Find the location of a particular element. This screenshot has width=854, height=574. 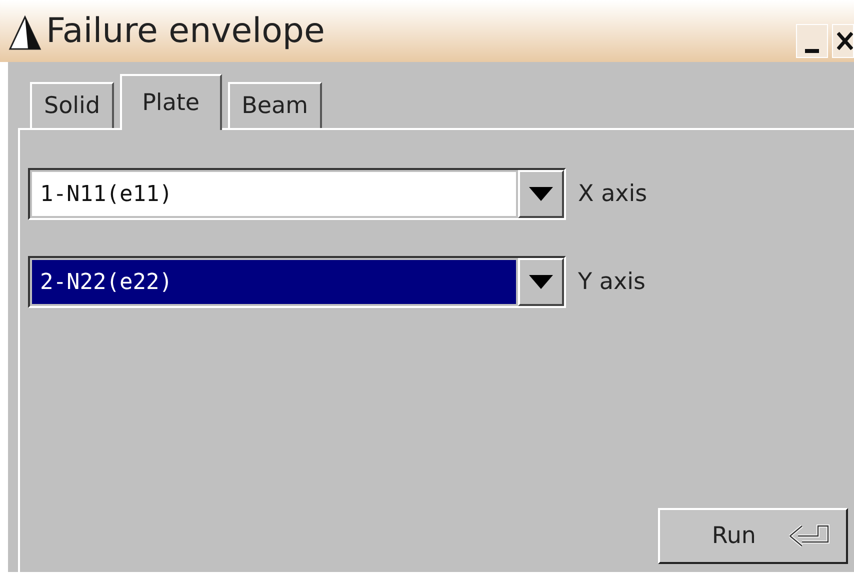

tab: Beam is located at coordinates (275, 105).